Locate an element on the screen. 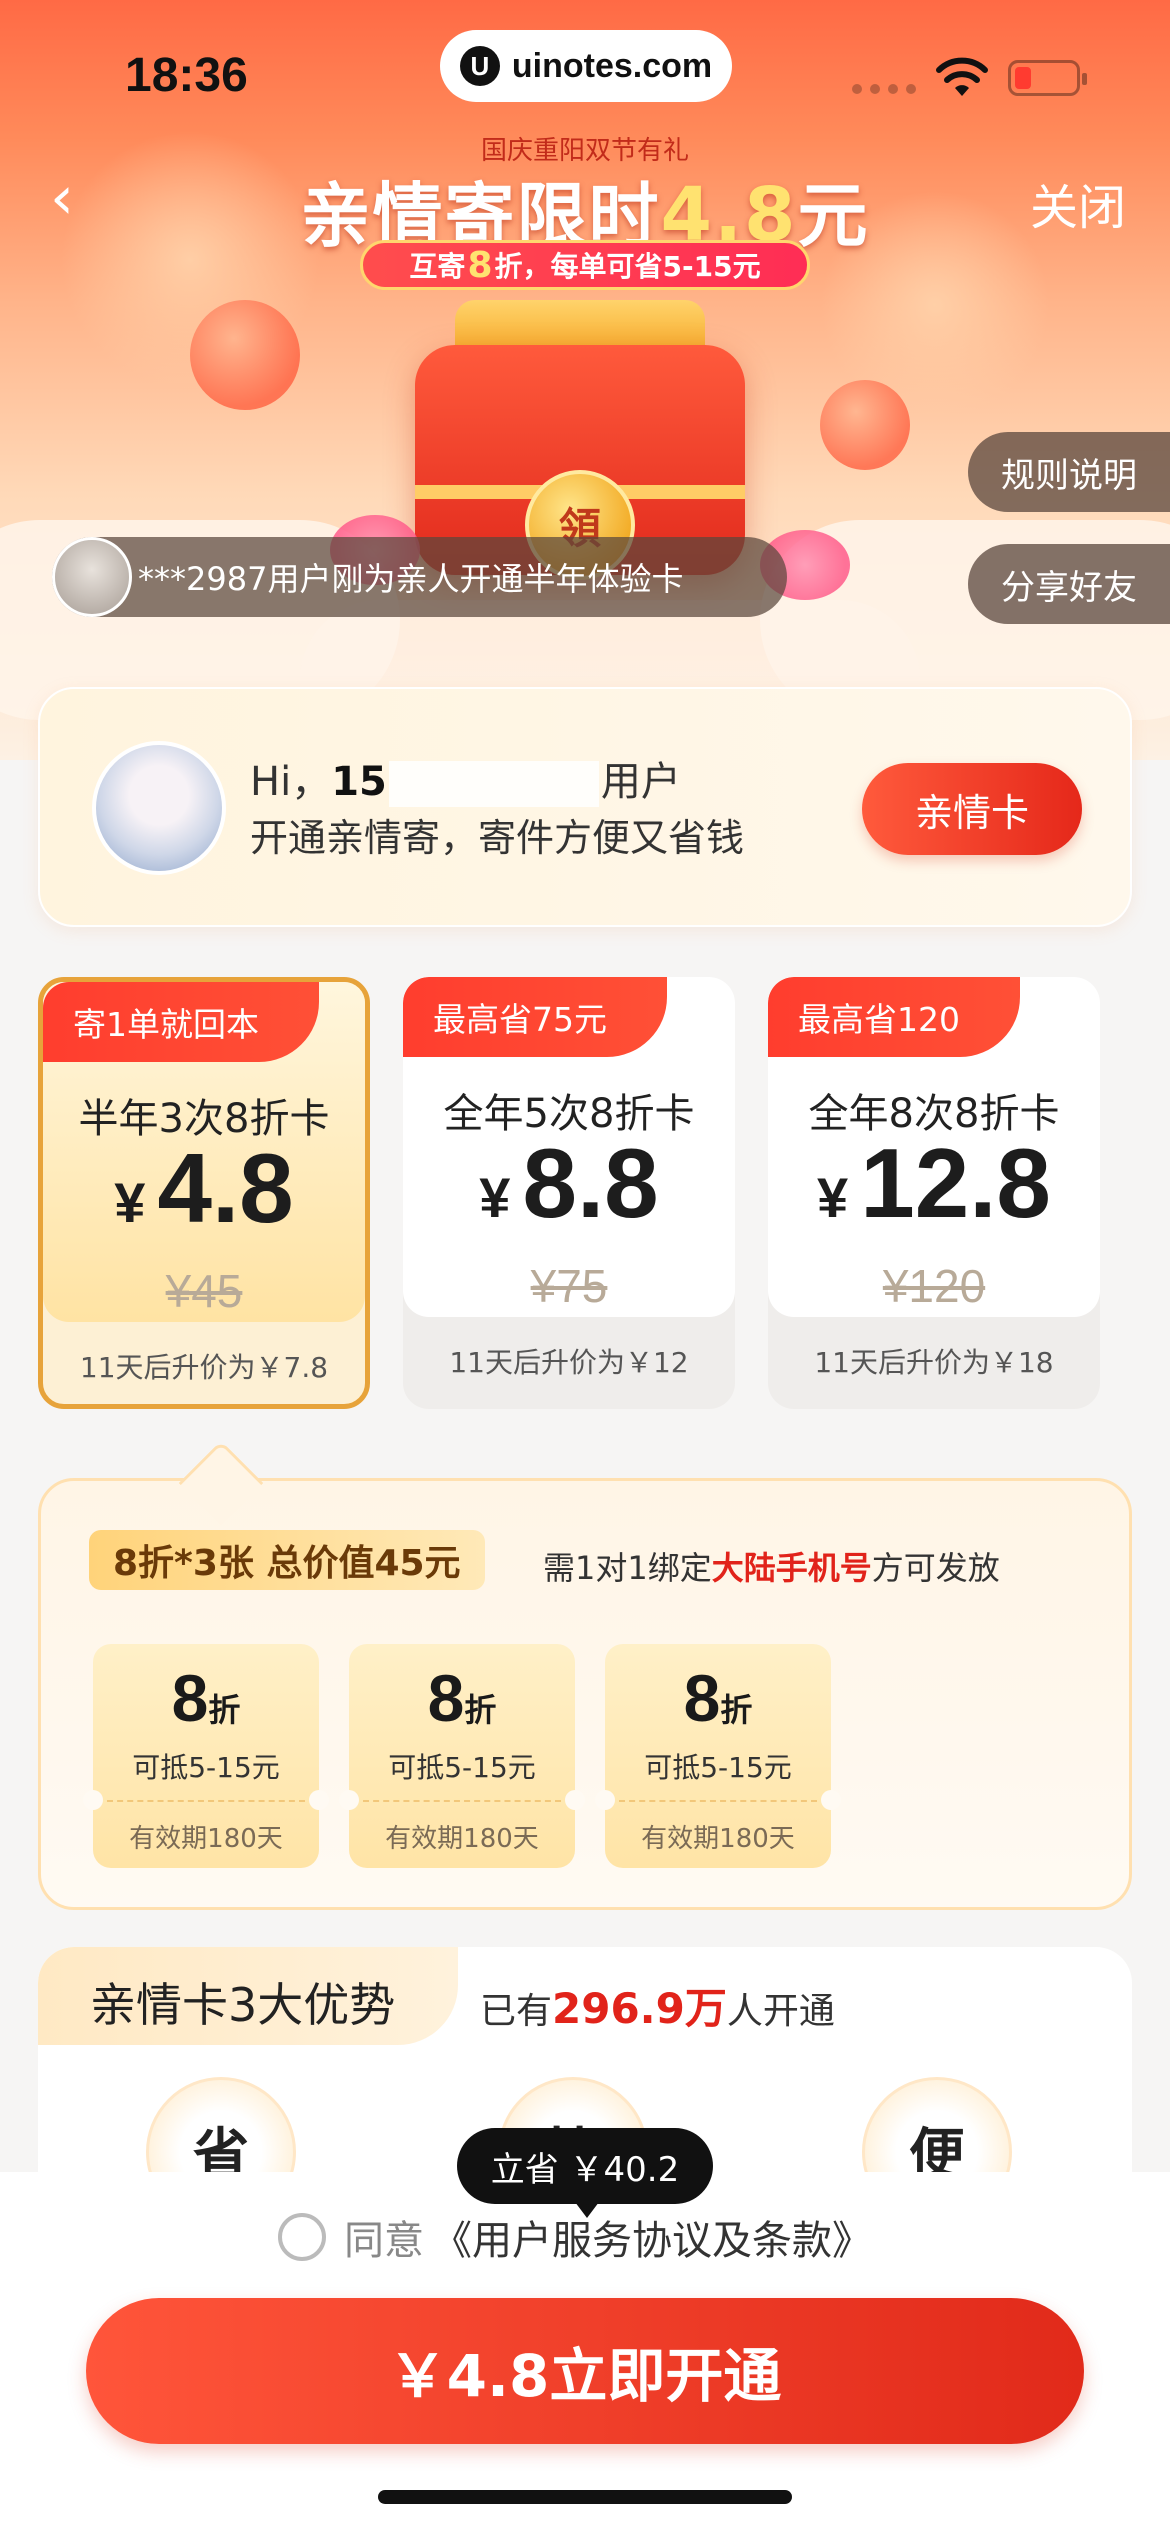 The width and height of the screenshot is (1170, 2532). user-card: Hi，15 用户 开通亲情寄，寄件方便又省钱 亲情卡 is located at coordinates (585, 807).